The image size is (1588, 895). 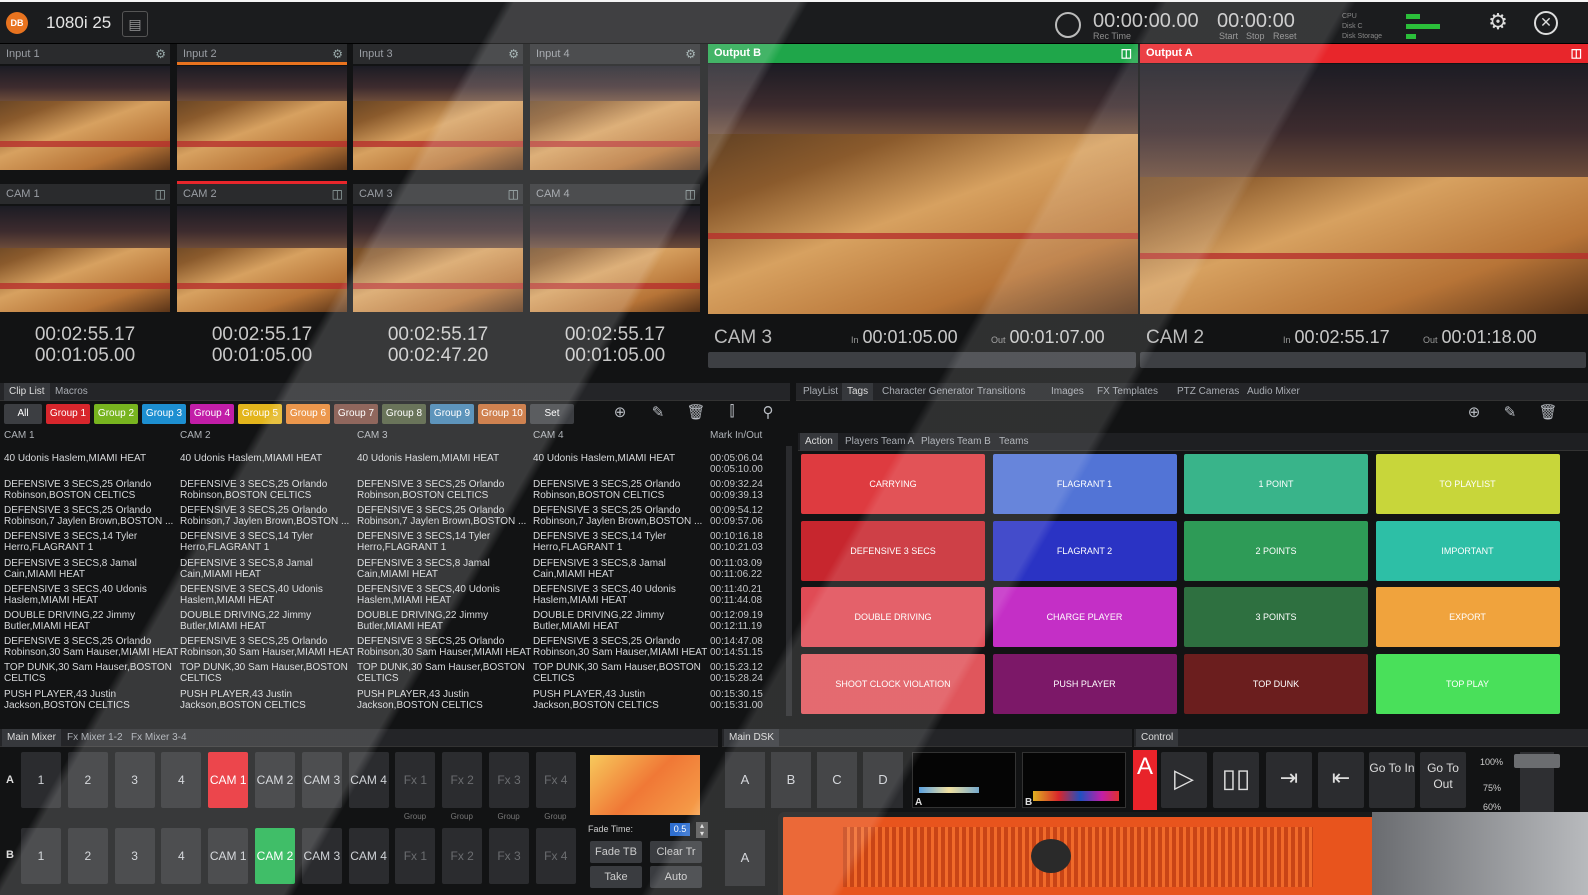 What do you see at coordinates (31, 738) in the screenshot?
I see `tab-main-mixer: Main Mixer` at bounding box center [31, 738].